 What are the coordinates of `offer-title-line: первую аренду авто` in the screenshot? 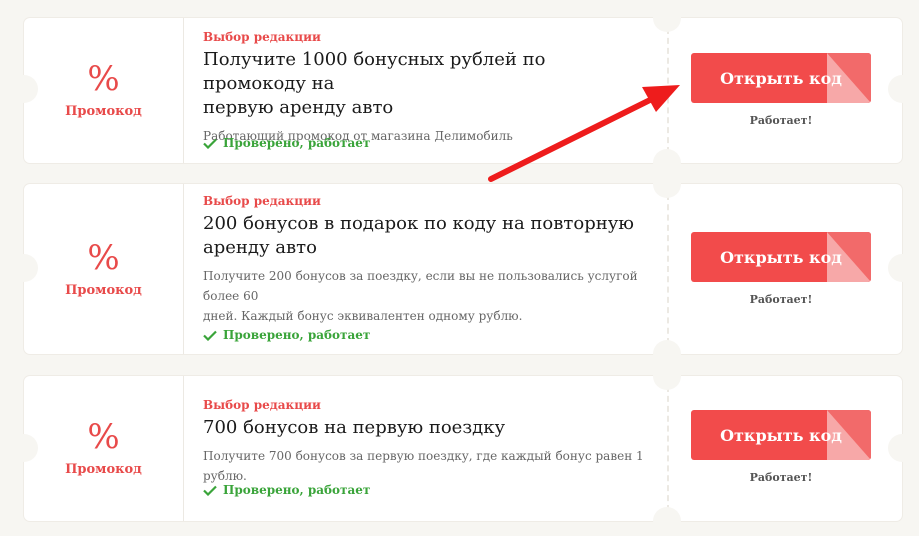 It's located at (298, 107).